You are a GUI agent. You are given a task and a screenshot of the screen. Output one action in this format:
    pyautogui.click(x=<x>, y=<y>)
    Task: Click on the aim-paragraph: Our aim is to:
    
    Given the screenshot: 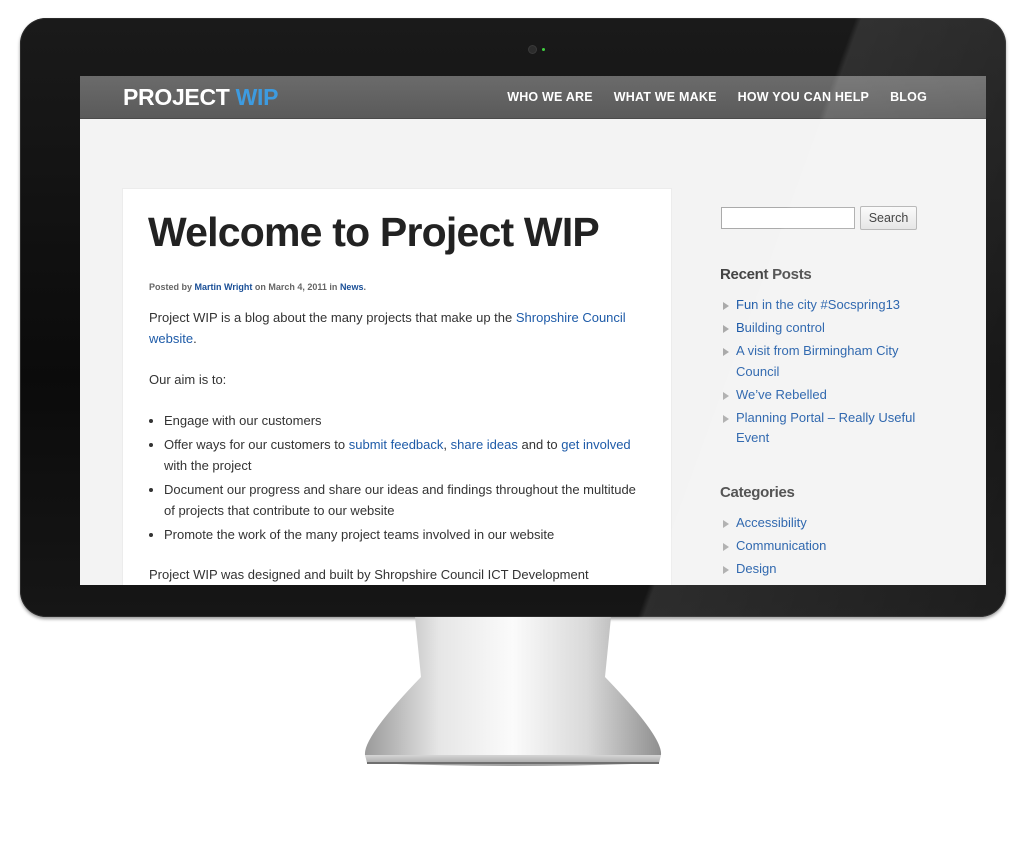 What is the action you would take?
    pyautogui.click(x=188, y=379)
    